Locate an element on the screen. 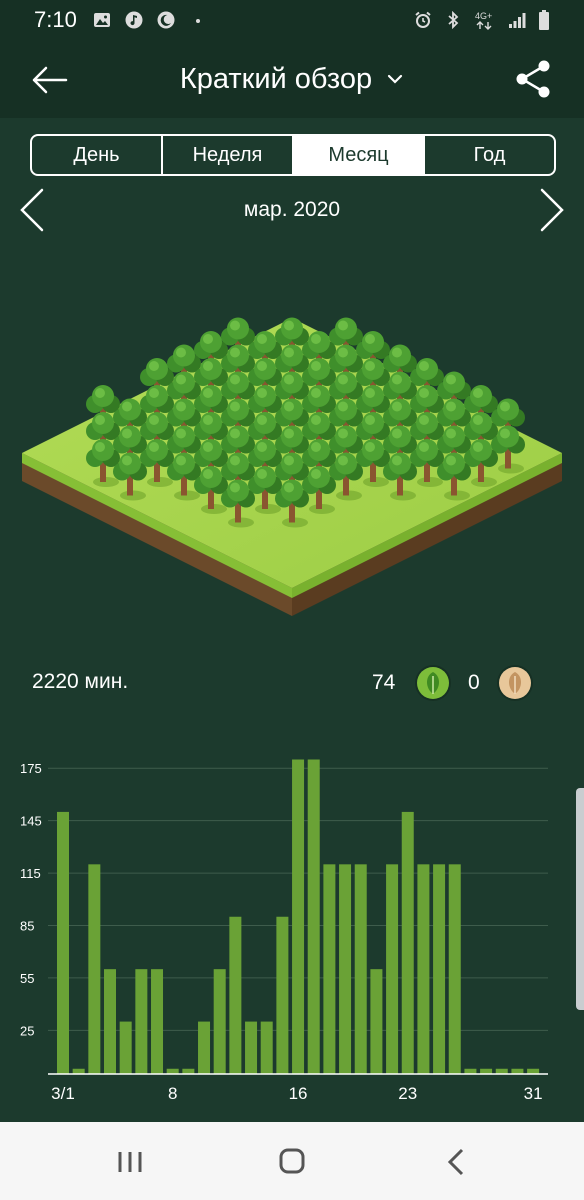 The image size is (584, 1200). app-bar: Краткий обзор is located at coordinates (292, 79).